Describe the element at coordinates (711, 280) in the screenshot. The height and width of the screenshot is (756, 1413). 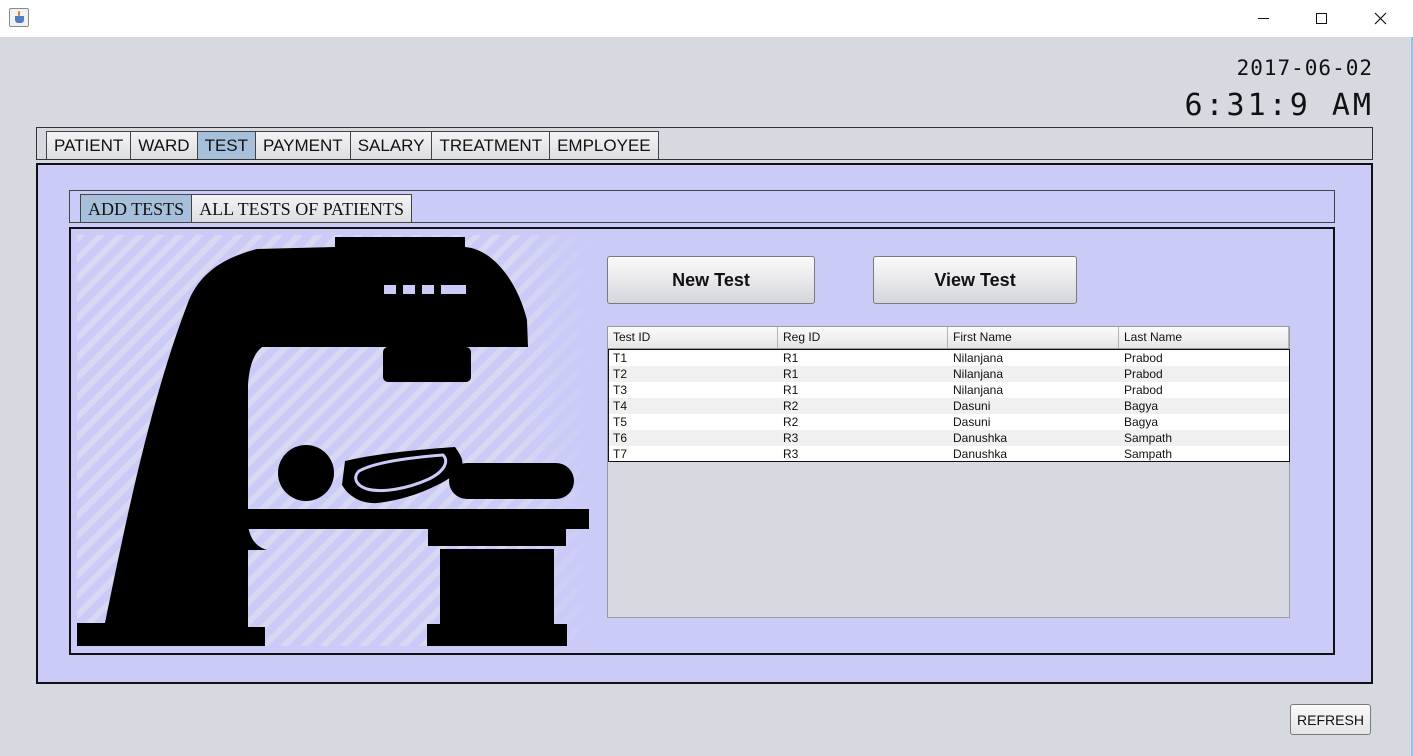
I see `new-test-button: New Test` at that location.